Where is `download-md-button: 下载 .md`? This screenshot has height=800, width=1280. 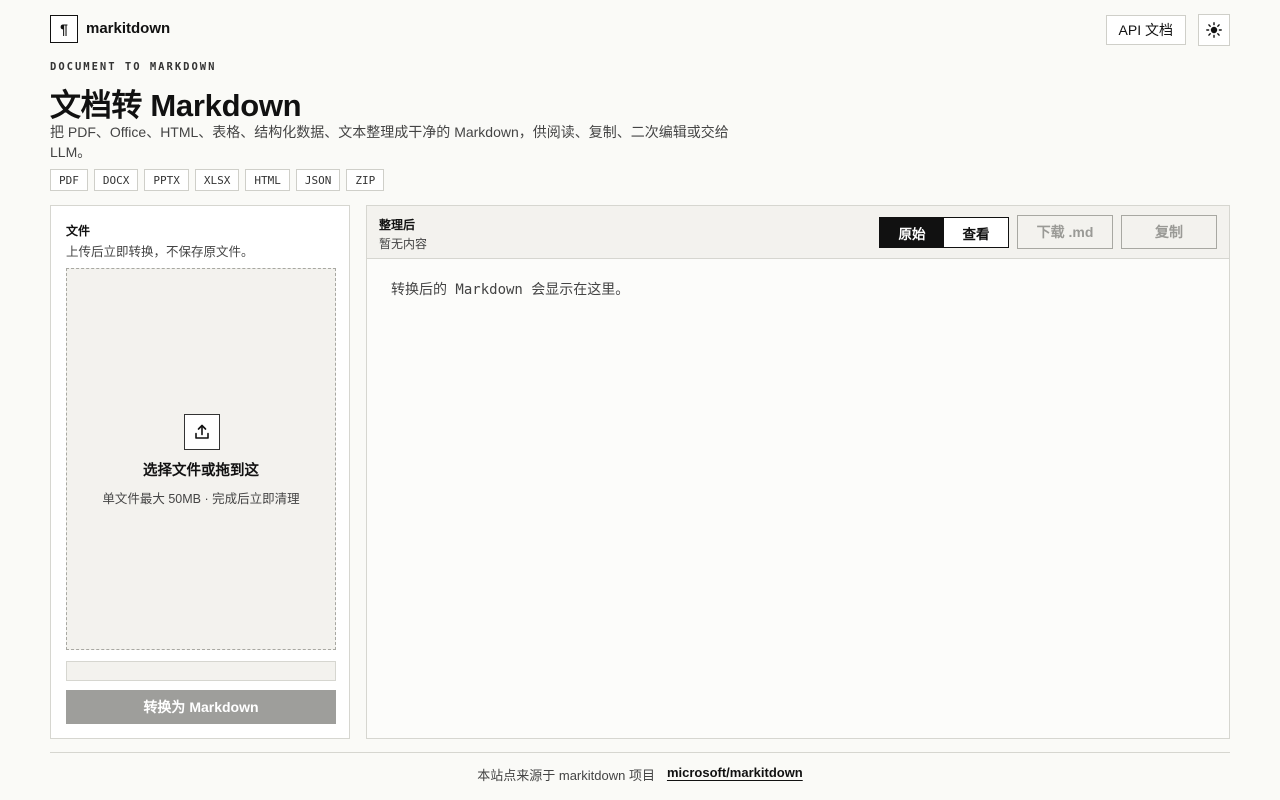 download-md-button: 下载 .md is located at coordinates (1065, 232).